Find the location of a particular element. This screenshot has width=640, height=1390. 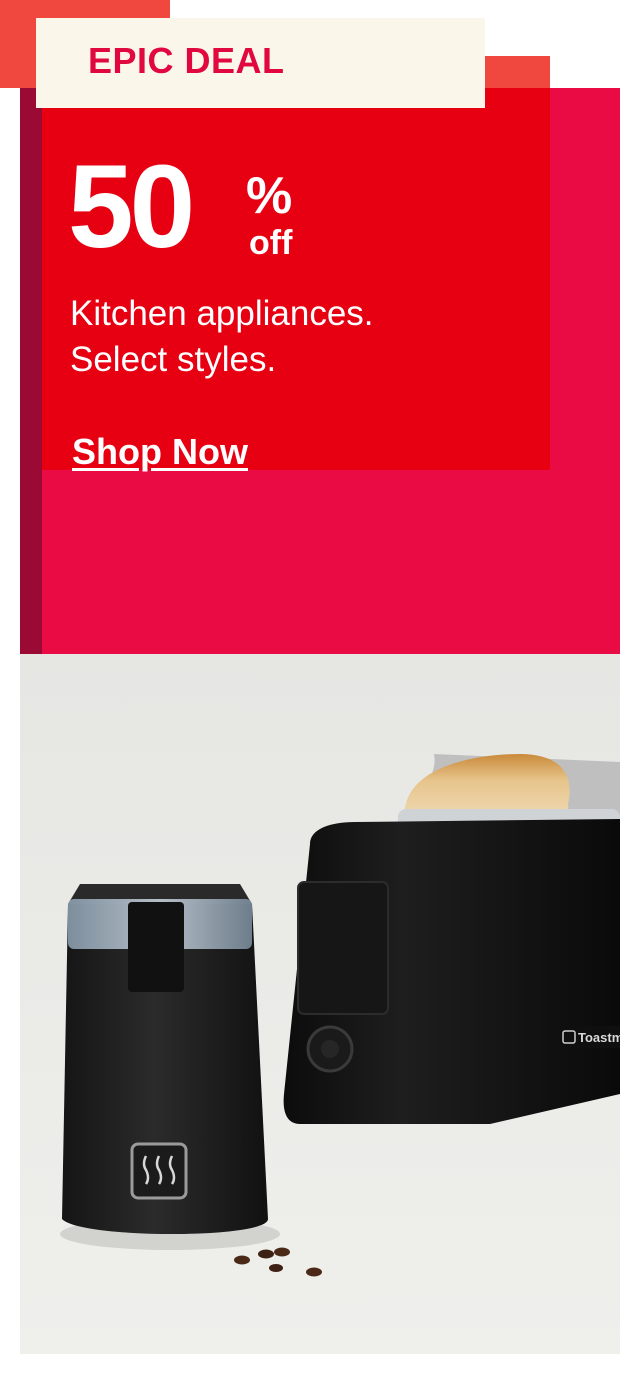

epic-deal-label: EPIC DEAL is located at coordinates (186, 60).